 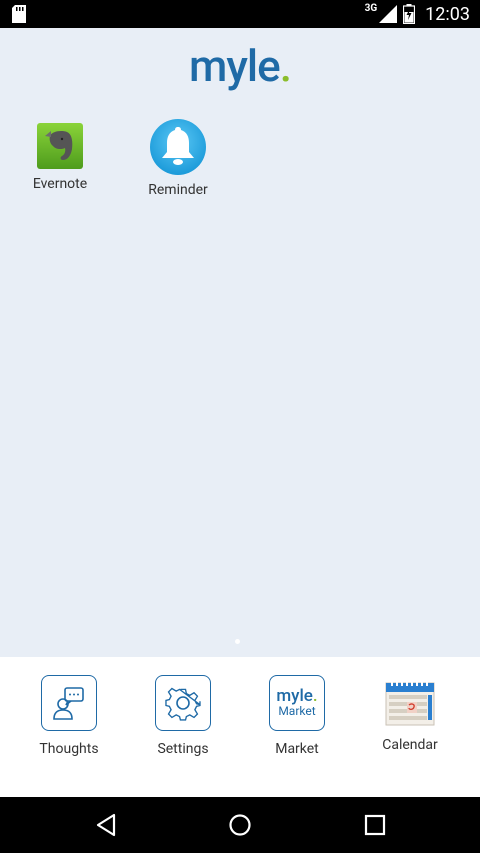 What do you see at coordinates (371, 8) in the screenshot?
I see `network-type: 3G` at bounding box center [371, 8].